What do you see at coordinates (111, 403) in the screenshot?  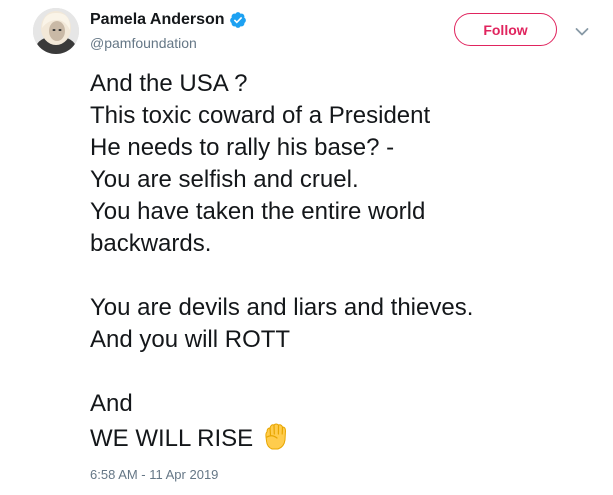 I see `tweet-line: And` at bounding box center [111, 403].